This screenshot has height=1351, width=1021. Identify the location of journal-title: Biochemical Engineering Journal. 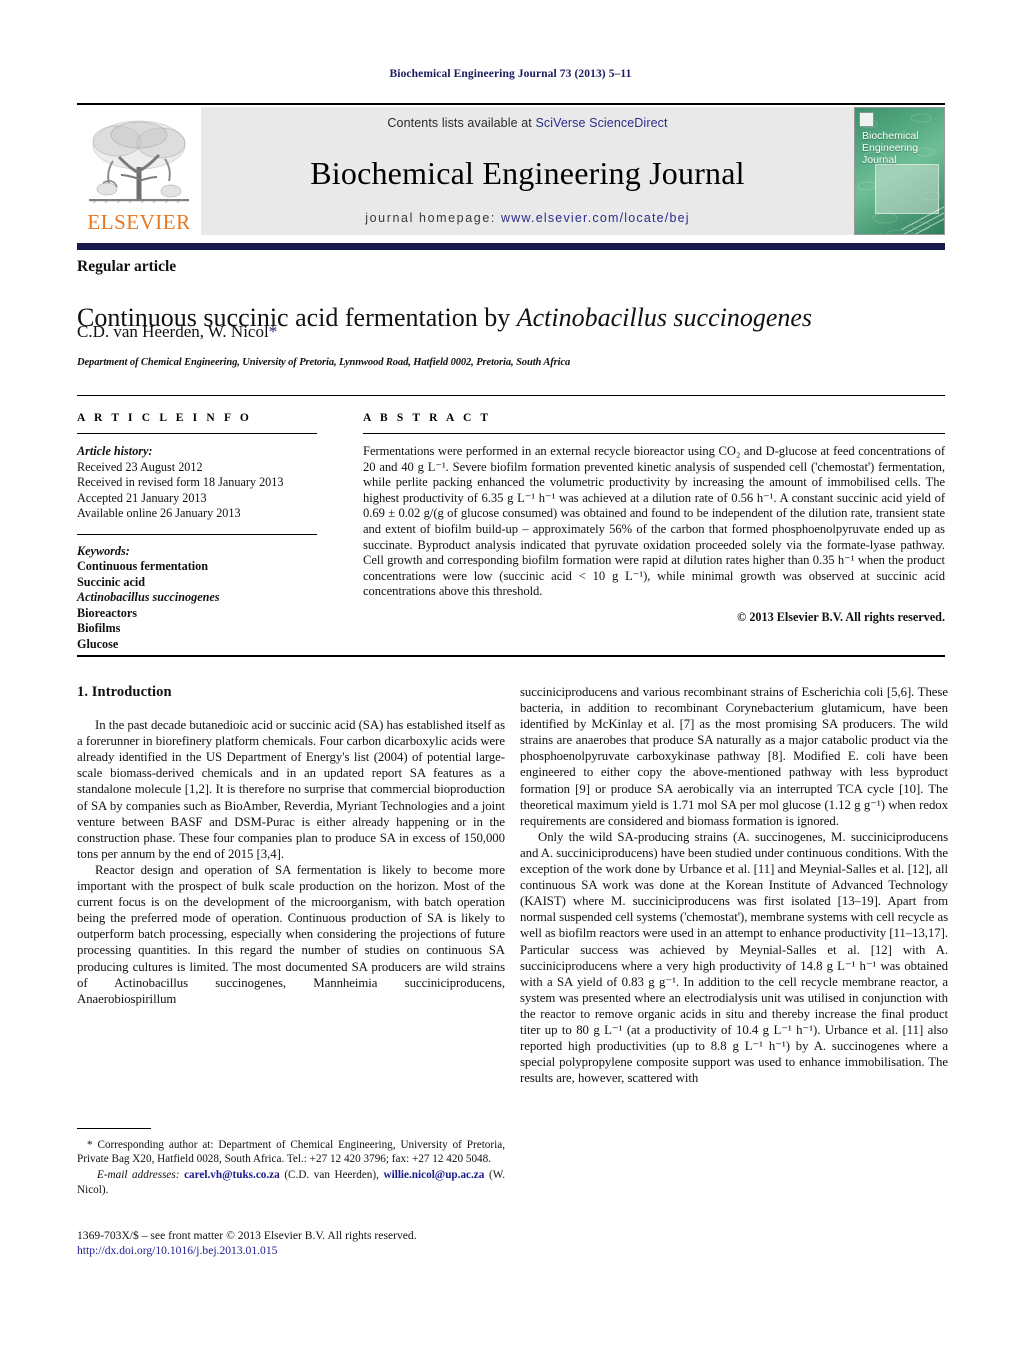
(527, 173).